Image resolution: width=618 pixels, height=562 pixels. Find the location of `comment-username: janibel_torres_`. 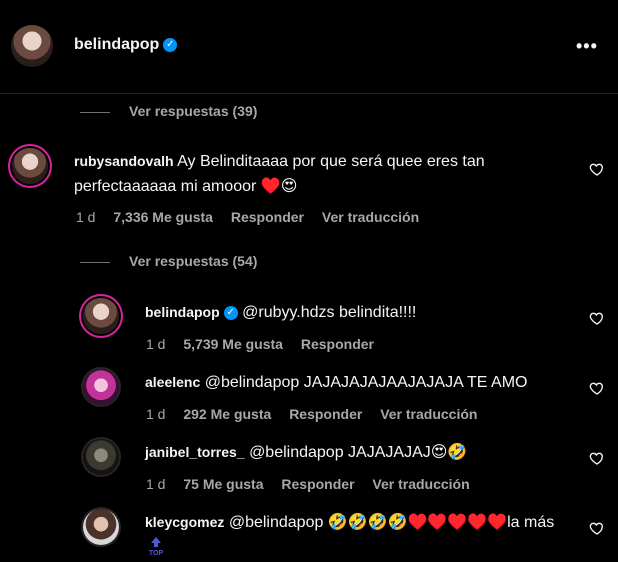

comment-username: janibel_torres_ is located at coordinates (195, 452).